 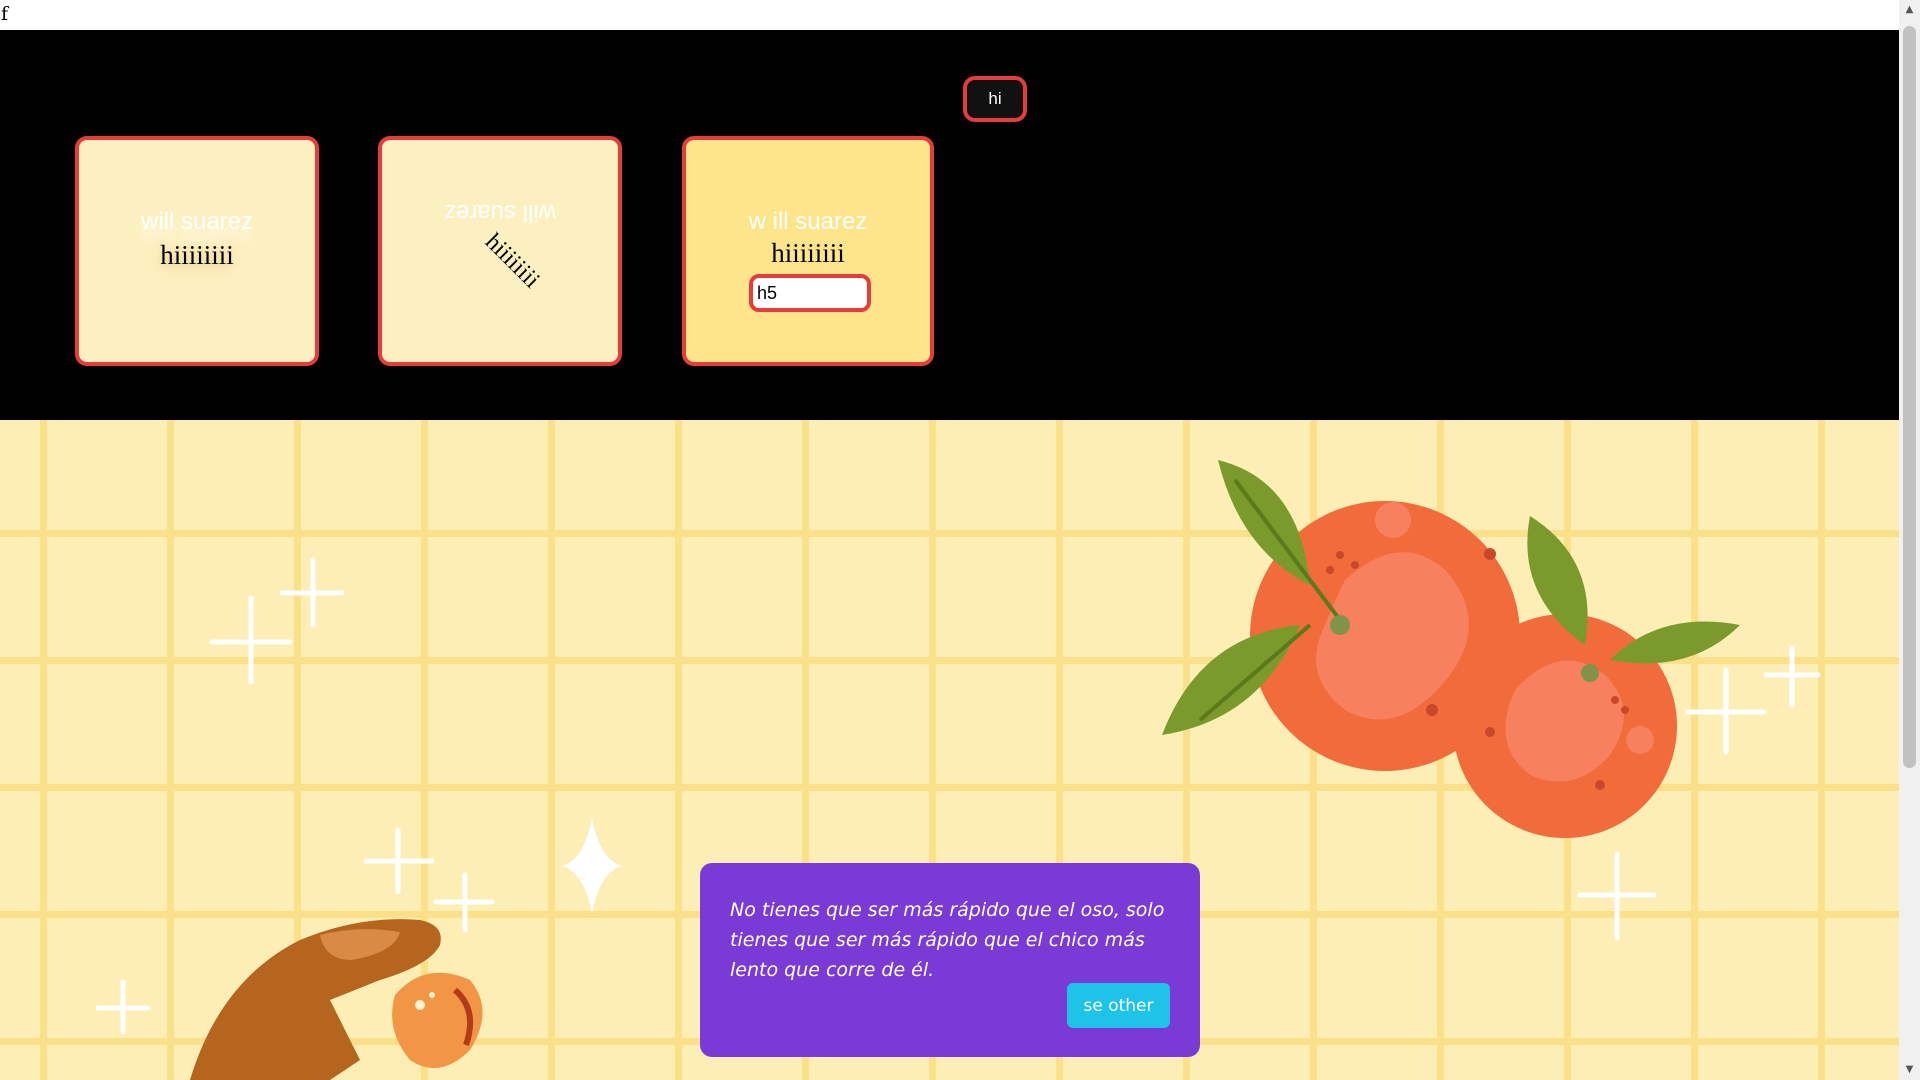 I want to click on card-will-suarez-3: w ill suarez hiiiiiiii, so click(x=808, y=251).